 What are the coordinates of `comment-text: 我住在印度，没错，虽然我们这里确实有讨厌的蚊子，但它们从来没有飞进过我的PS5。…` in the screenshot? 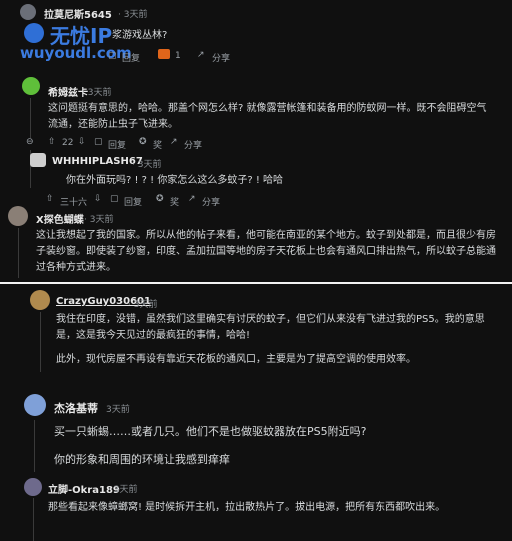 It's located at (270, 327).